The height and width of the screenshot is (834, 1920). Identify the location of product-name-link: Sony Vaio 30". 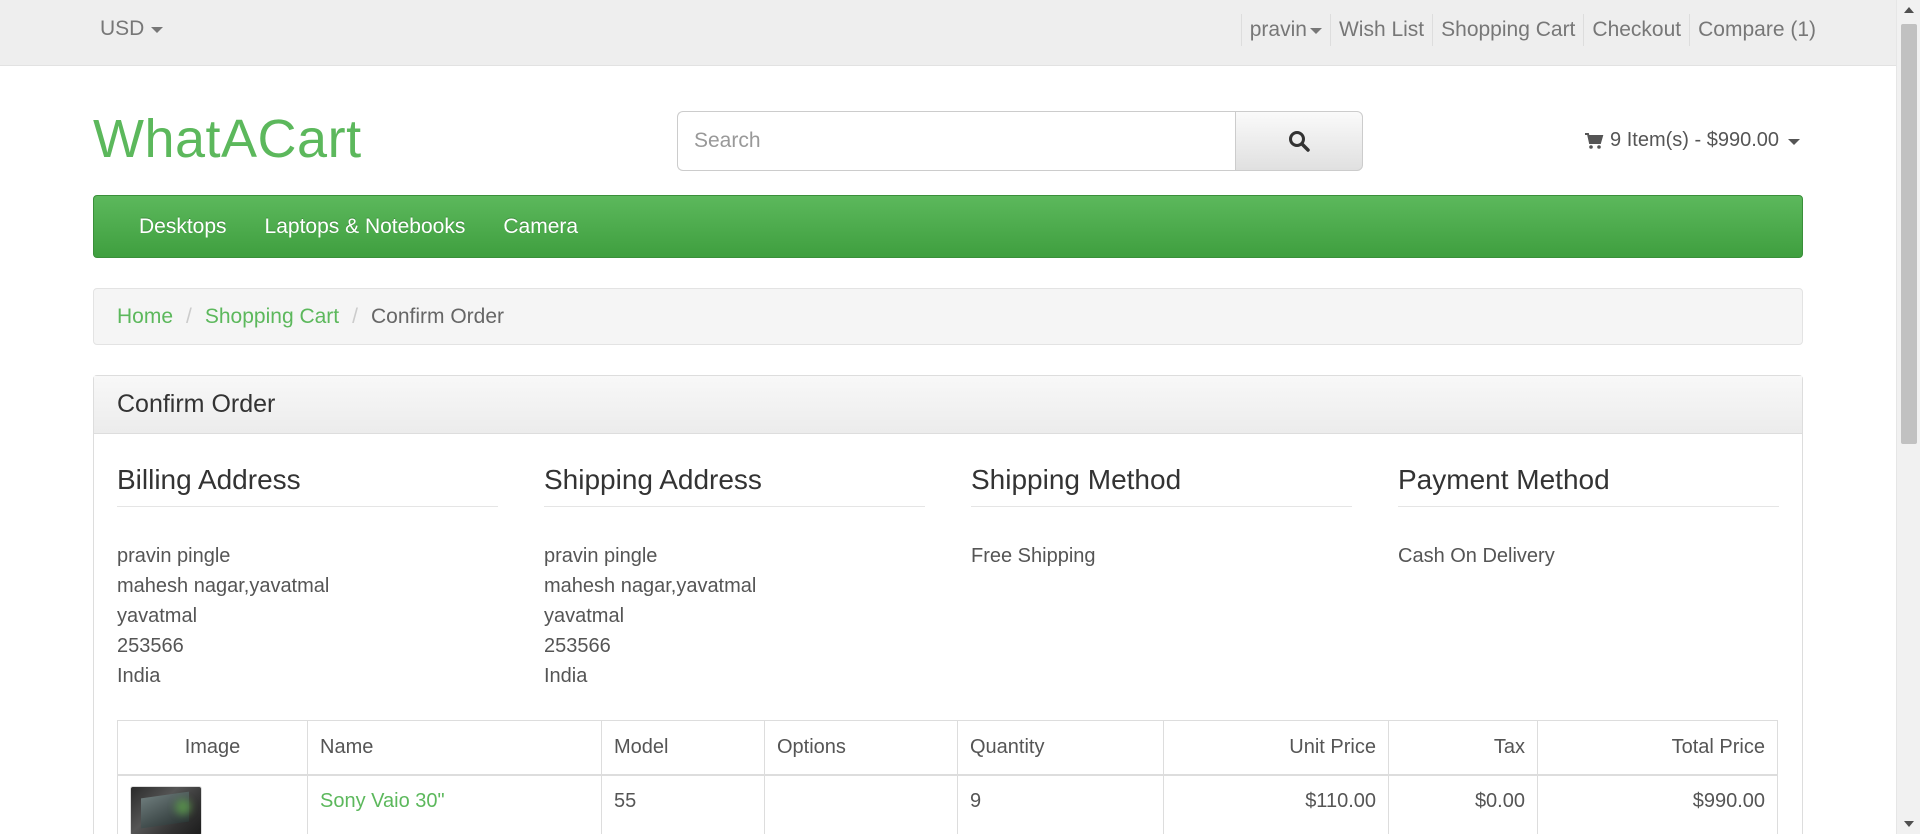
(382, 801).